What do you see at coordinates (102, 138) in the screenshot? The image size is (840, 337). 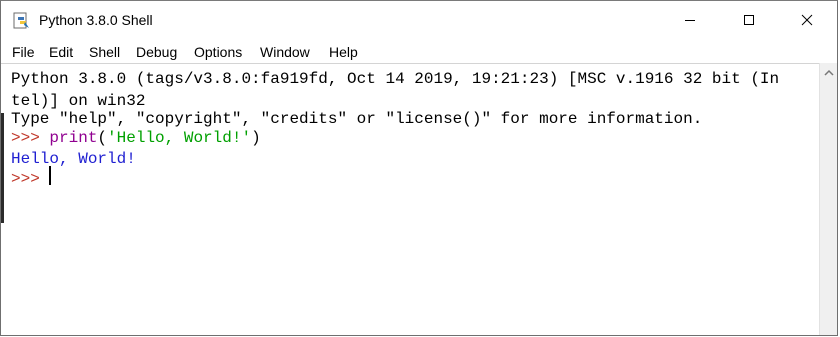 I see `command-open-paren: (` at bounding box center [102, 138].